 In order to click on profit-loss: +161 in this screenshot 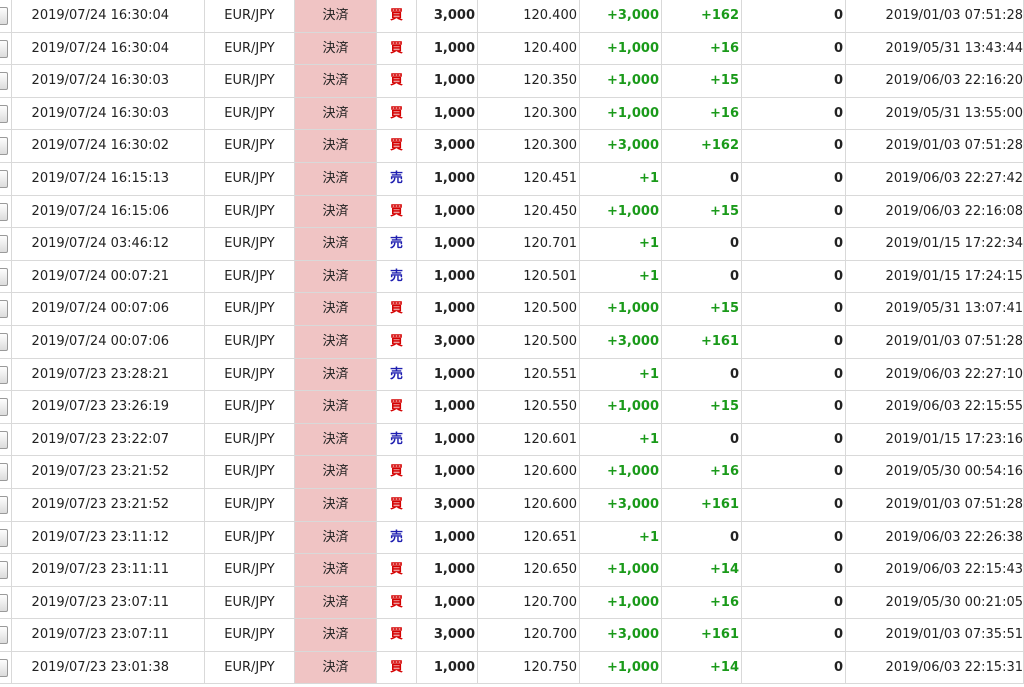, I will do `click(702, 341)`.